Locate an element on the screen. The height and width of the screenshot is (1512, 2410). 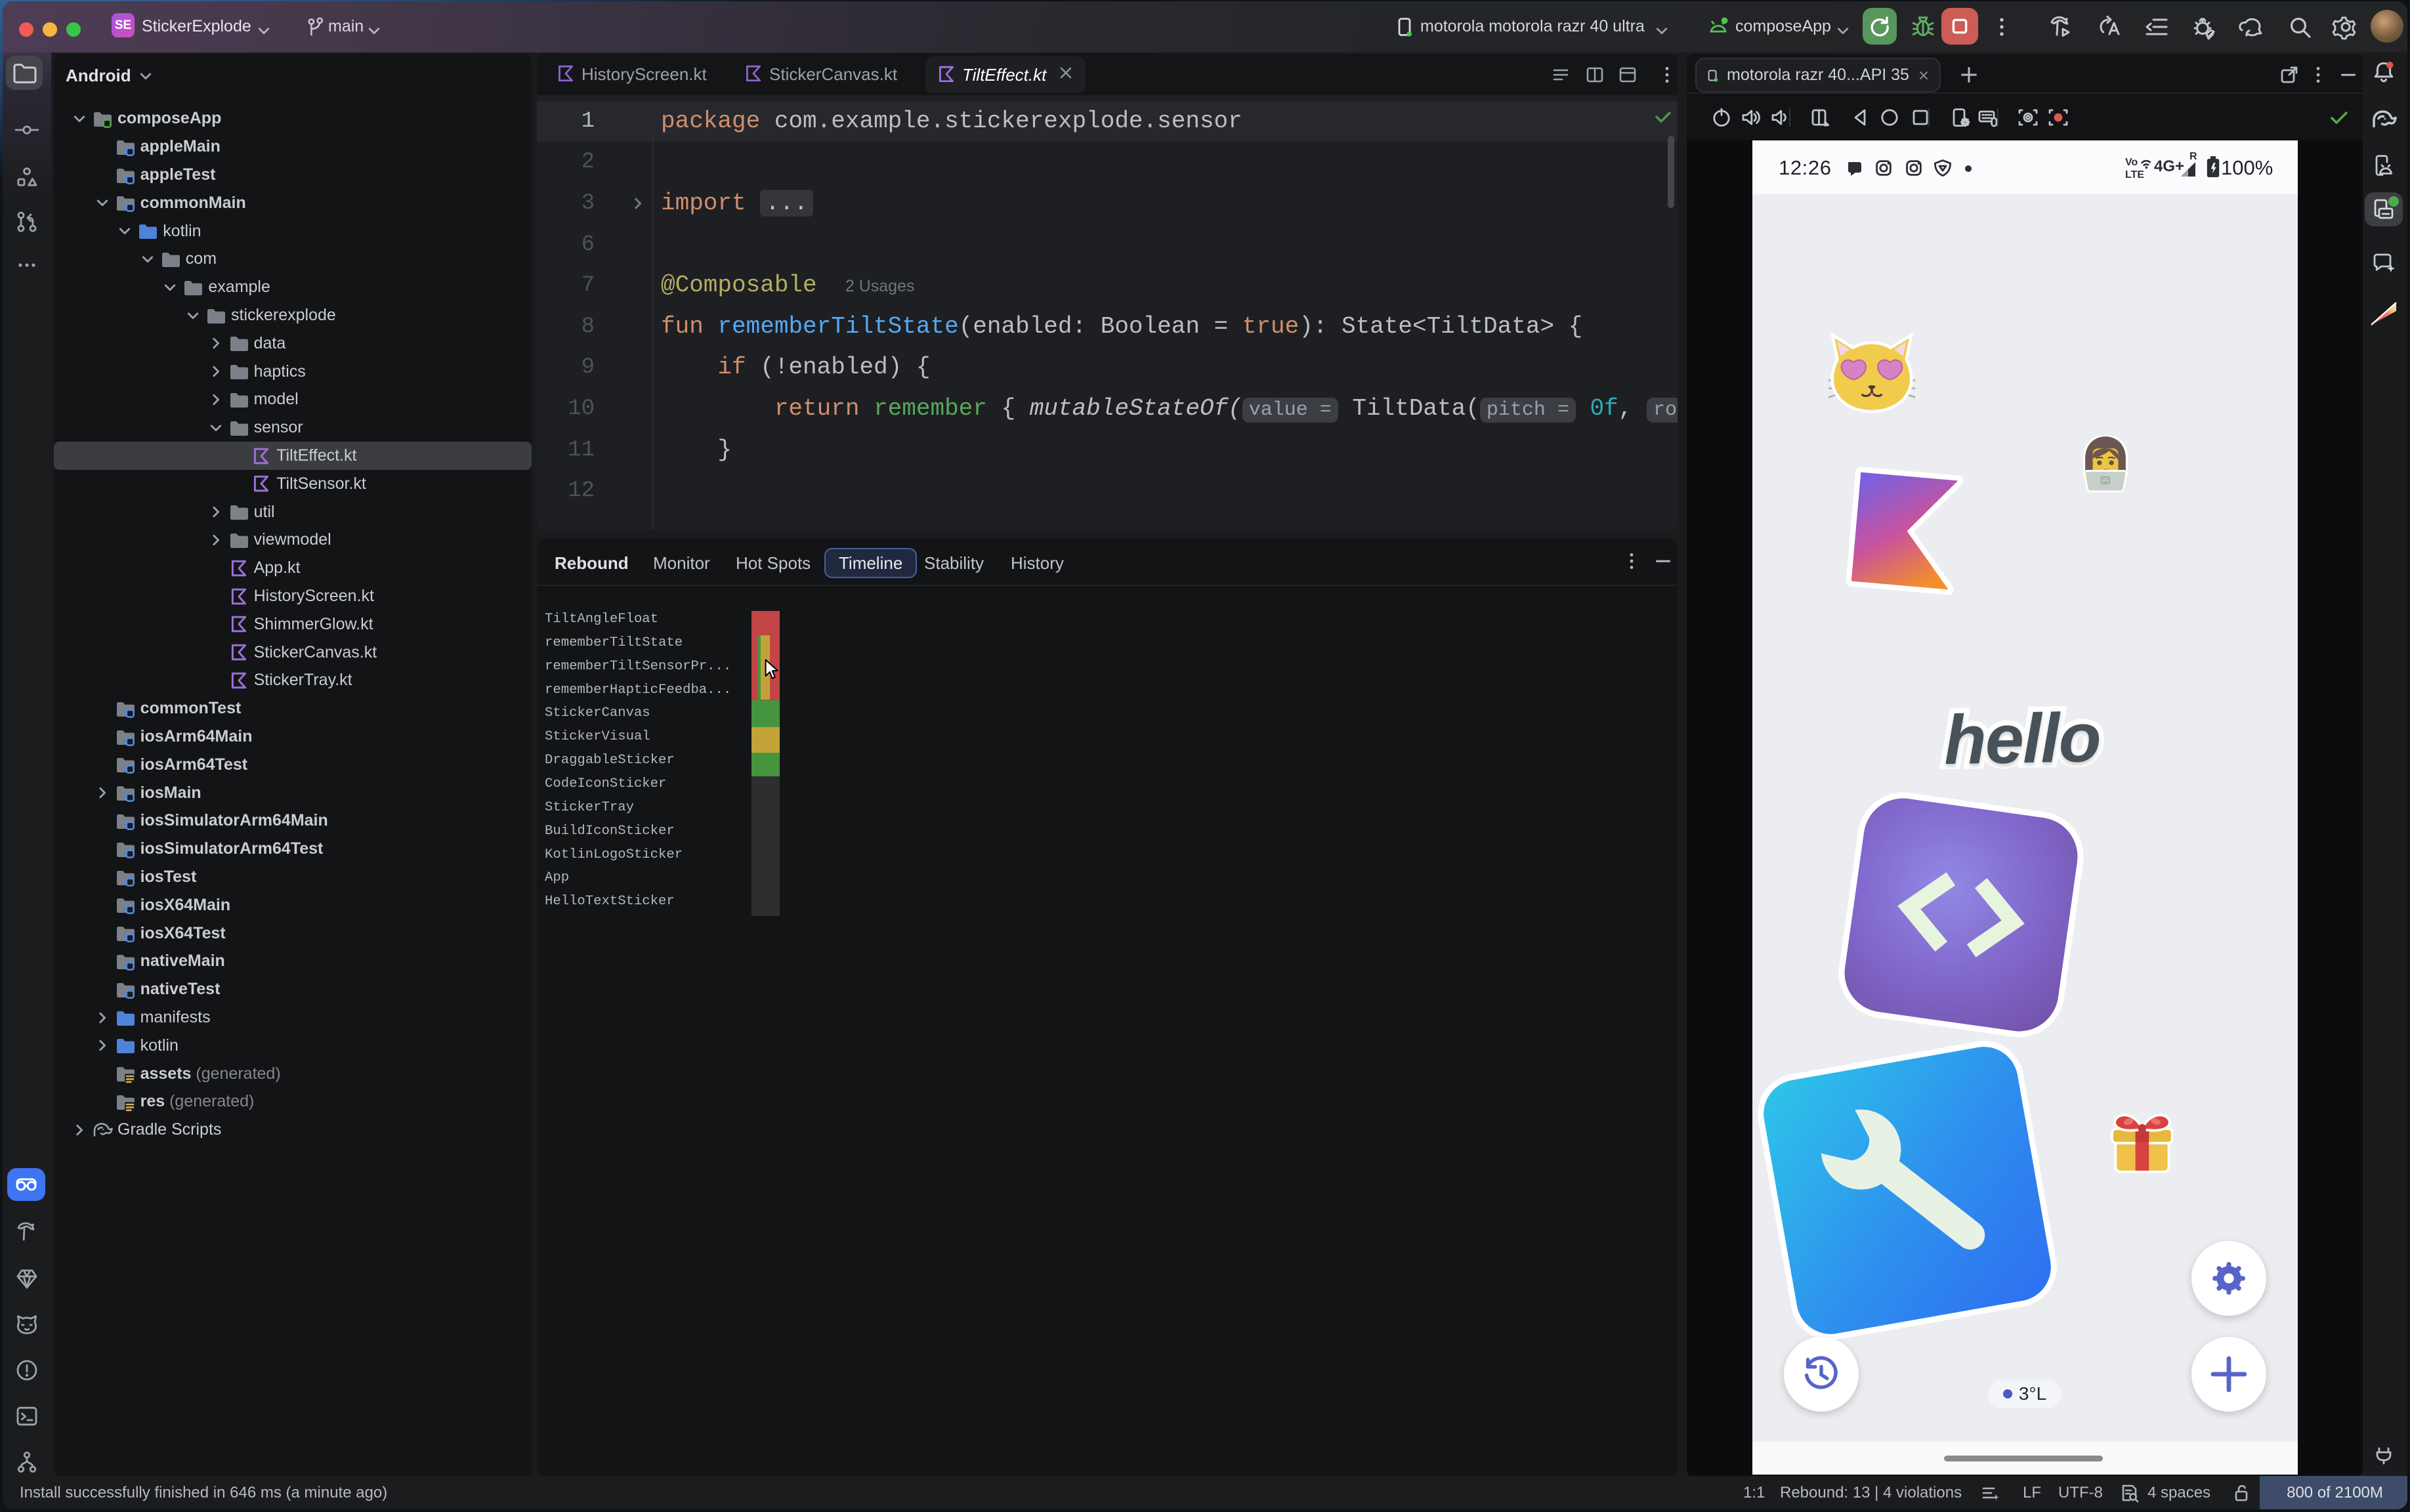
svg-text: Vo is located at coordinates (2131, 162).